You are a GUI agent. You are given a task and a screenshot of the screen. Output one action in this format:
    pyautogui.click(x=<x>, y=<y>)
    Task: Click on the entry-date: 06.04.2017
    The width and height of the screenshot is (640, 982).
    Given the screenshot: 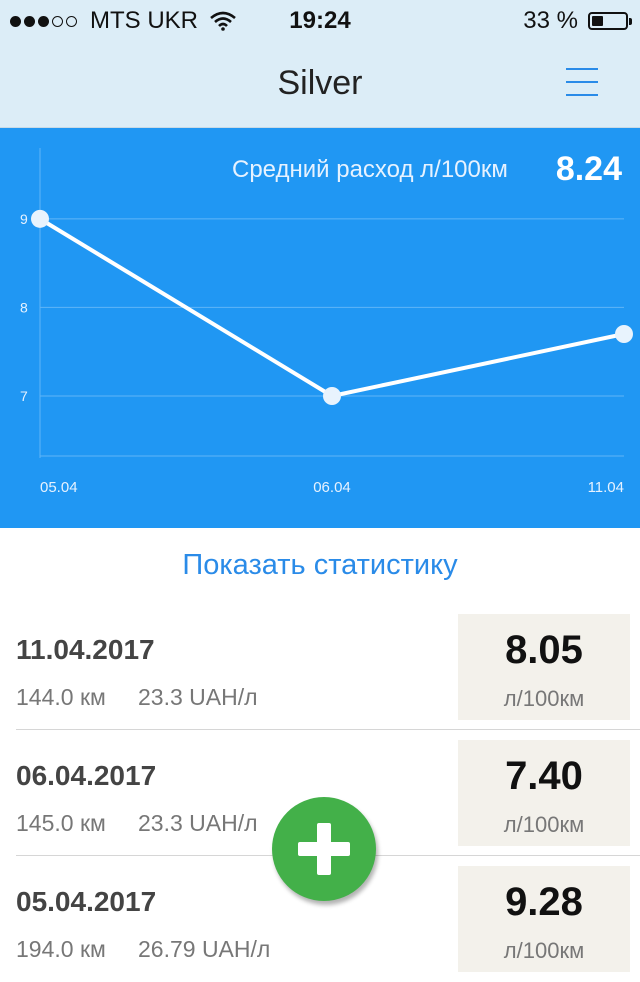 What is the action you would take?
    pyautogui.click(x=86, y=775)
    